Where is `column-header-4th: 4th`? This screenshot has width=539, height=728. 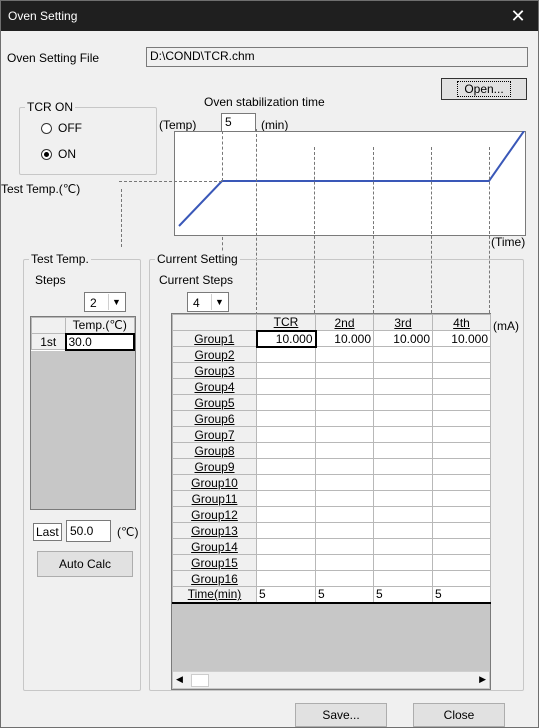
column-header-4th: 4th is located at coordinates (461, 322).